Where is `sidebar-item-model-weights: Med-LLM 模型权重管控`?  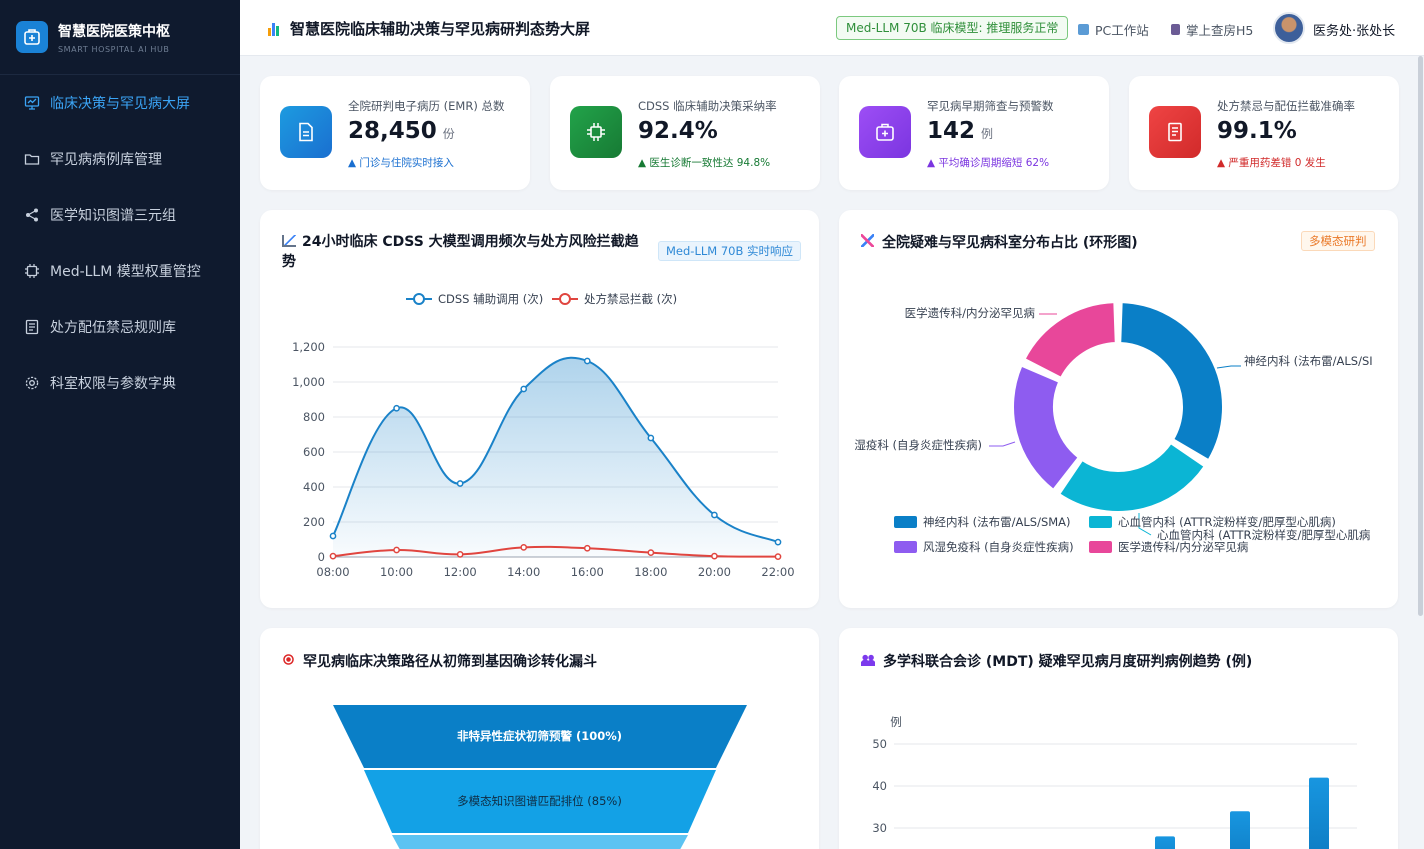 sidebar-item-model-weights: Med-LLM 模型权重管控 is located at coordinates (120, 271).